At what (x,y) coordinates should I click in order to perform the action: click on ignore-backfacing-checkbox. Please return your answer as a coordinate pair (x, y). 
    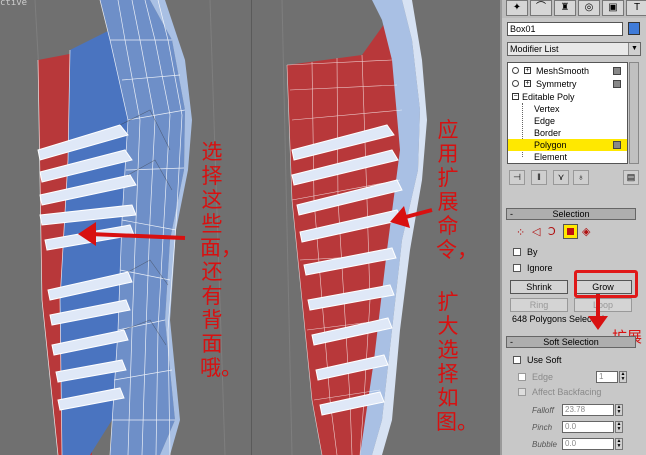
    Looking at the image, I should click on (517, 268).